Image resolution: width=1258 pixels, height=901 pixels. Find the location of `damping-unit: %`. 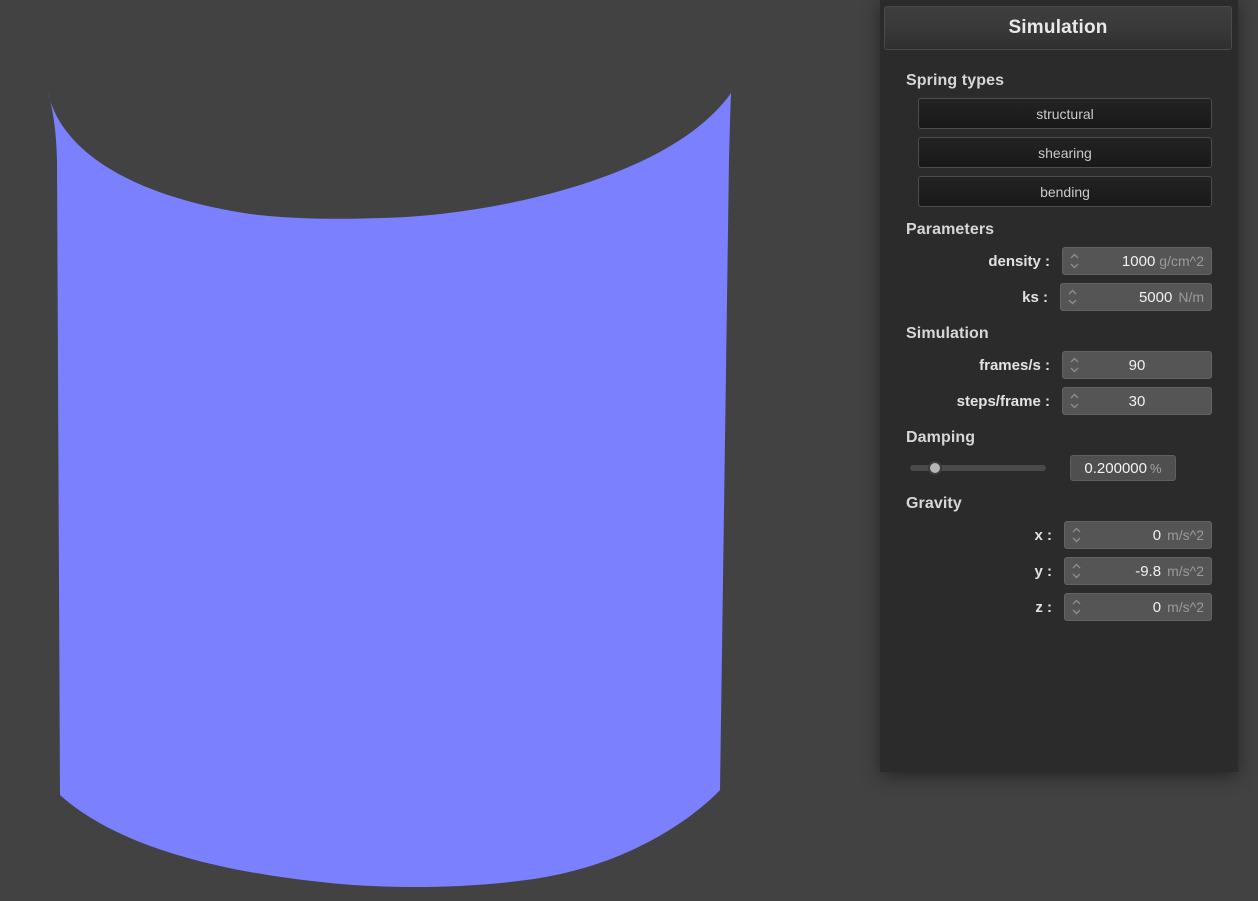

damping-unit: % is located at coordinates (1156, 468).